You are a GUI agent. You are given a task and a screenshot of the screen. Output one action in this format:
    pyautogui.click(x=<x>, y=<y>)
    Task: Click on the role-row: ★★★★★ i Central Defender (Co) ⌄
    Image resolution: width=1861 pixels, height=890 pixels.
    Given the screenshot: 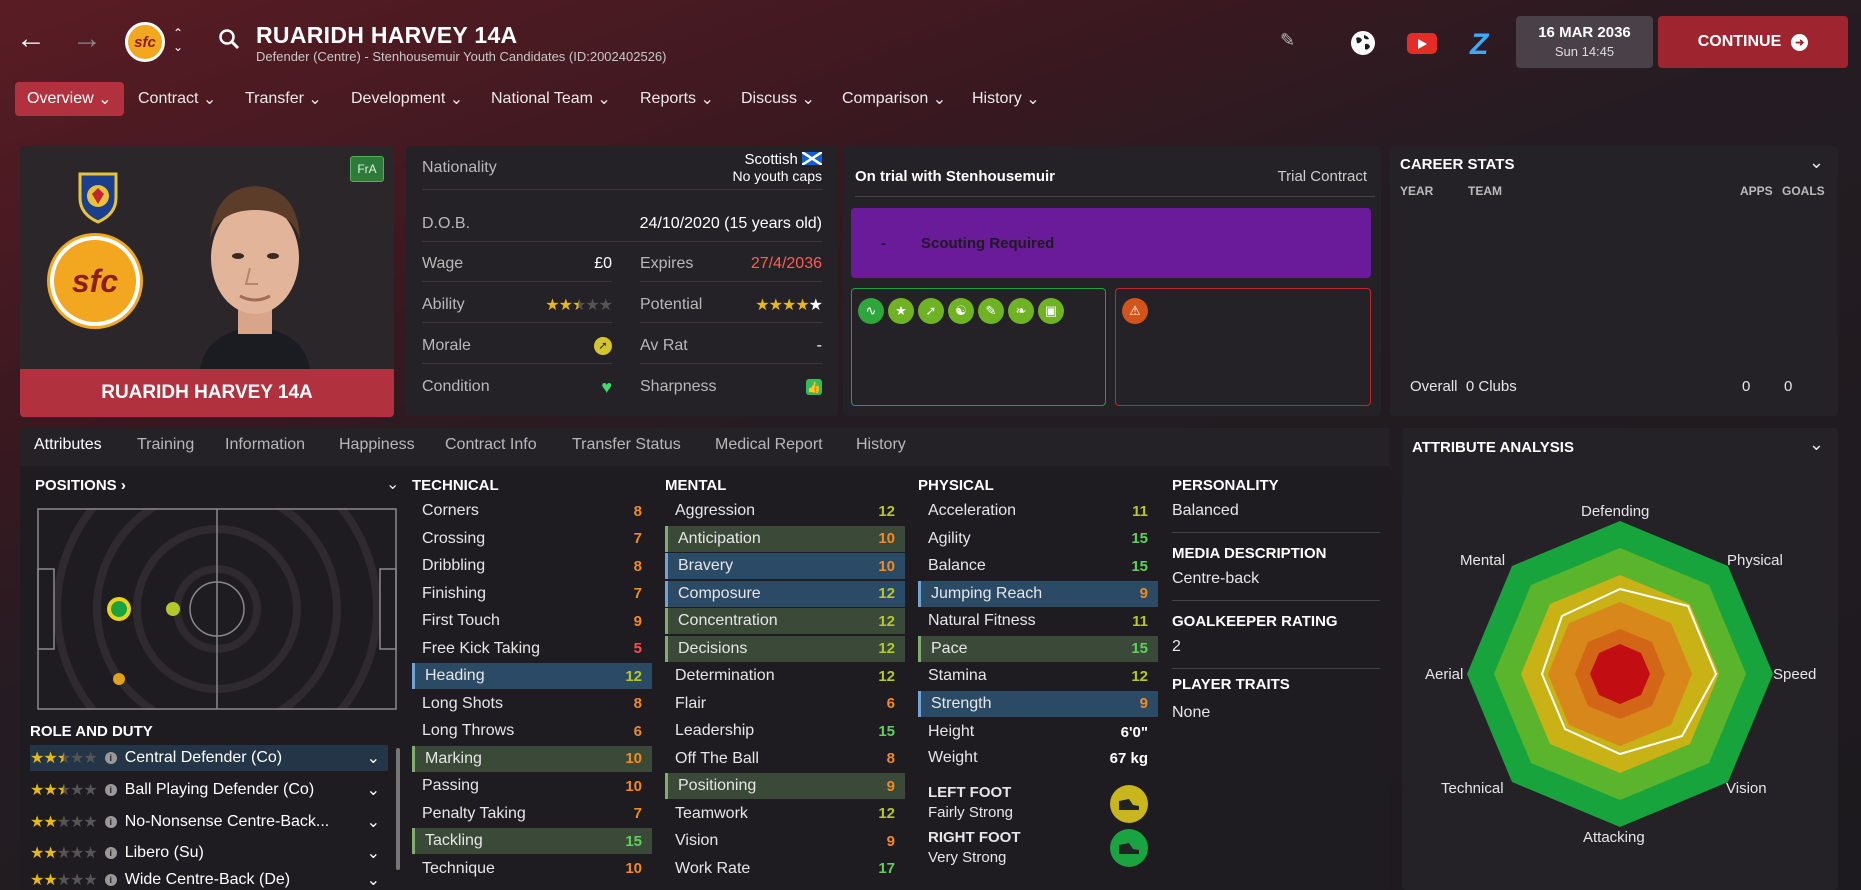 What is the action you would take?
    pyautogui.click(x=209, y=758)
    